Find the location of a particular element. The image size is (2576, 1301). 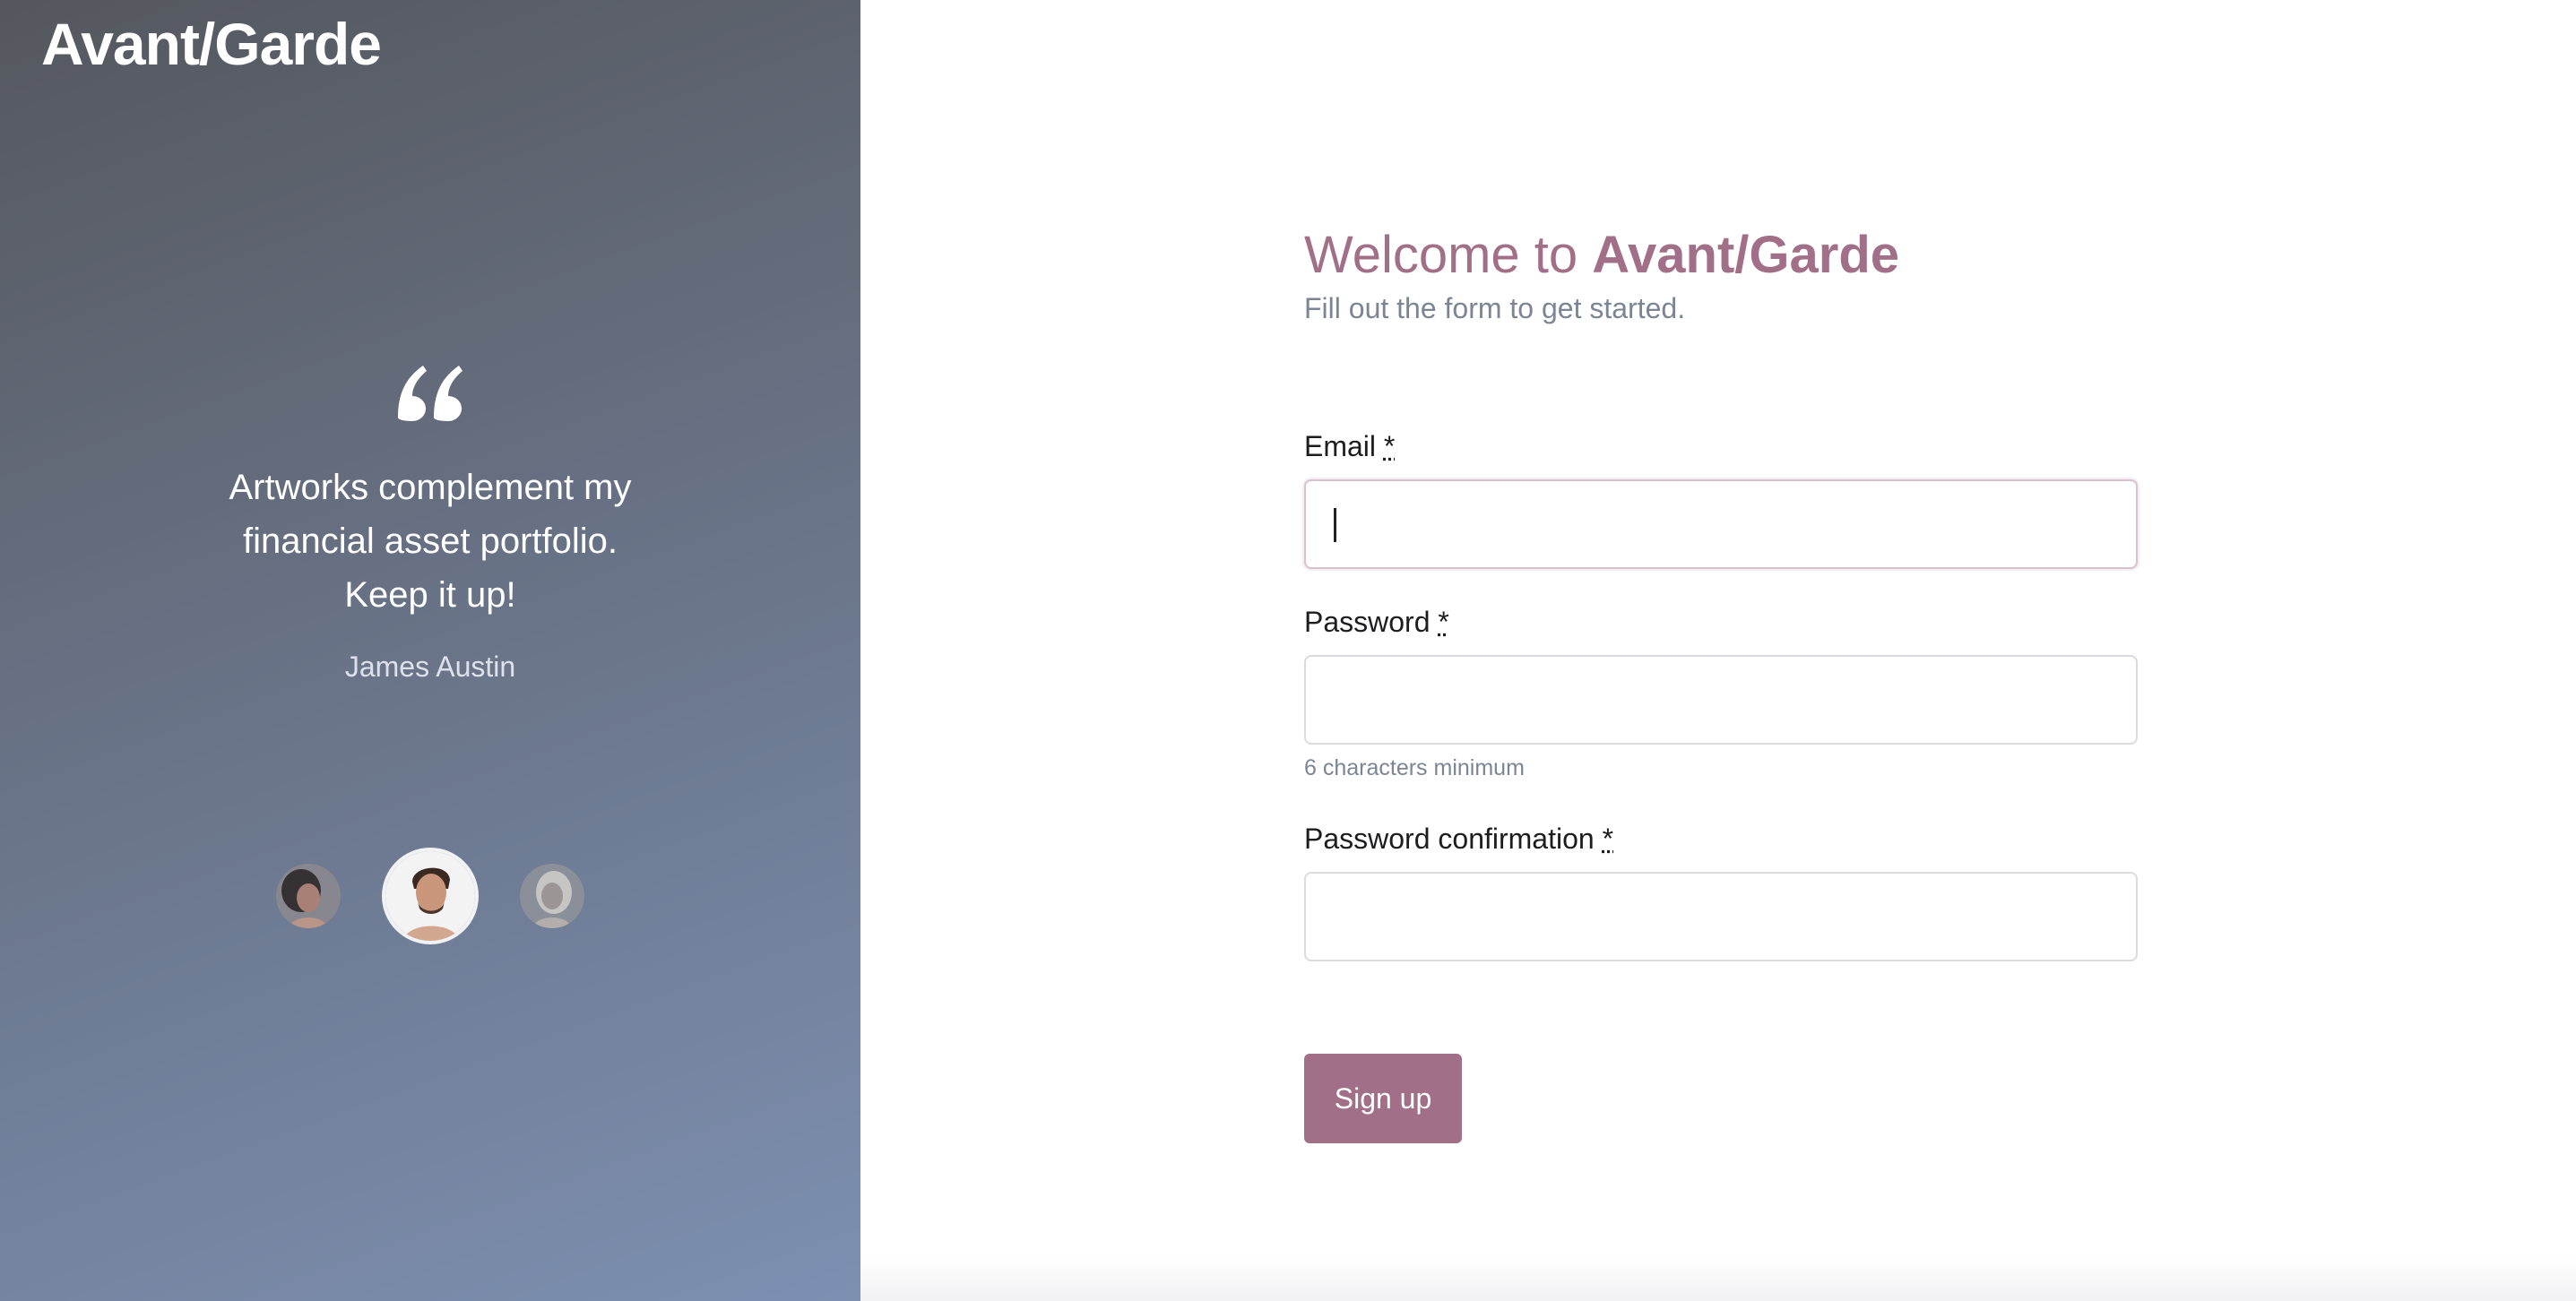

password-confirmation-label-text: Password confirmation is located at coordinates (1449, 839).